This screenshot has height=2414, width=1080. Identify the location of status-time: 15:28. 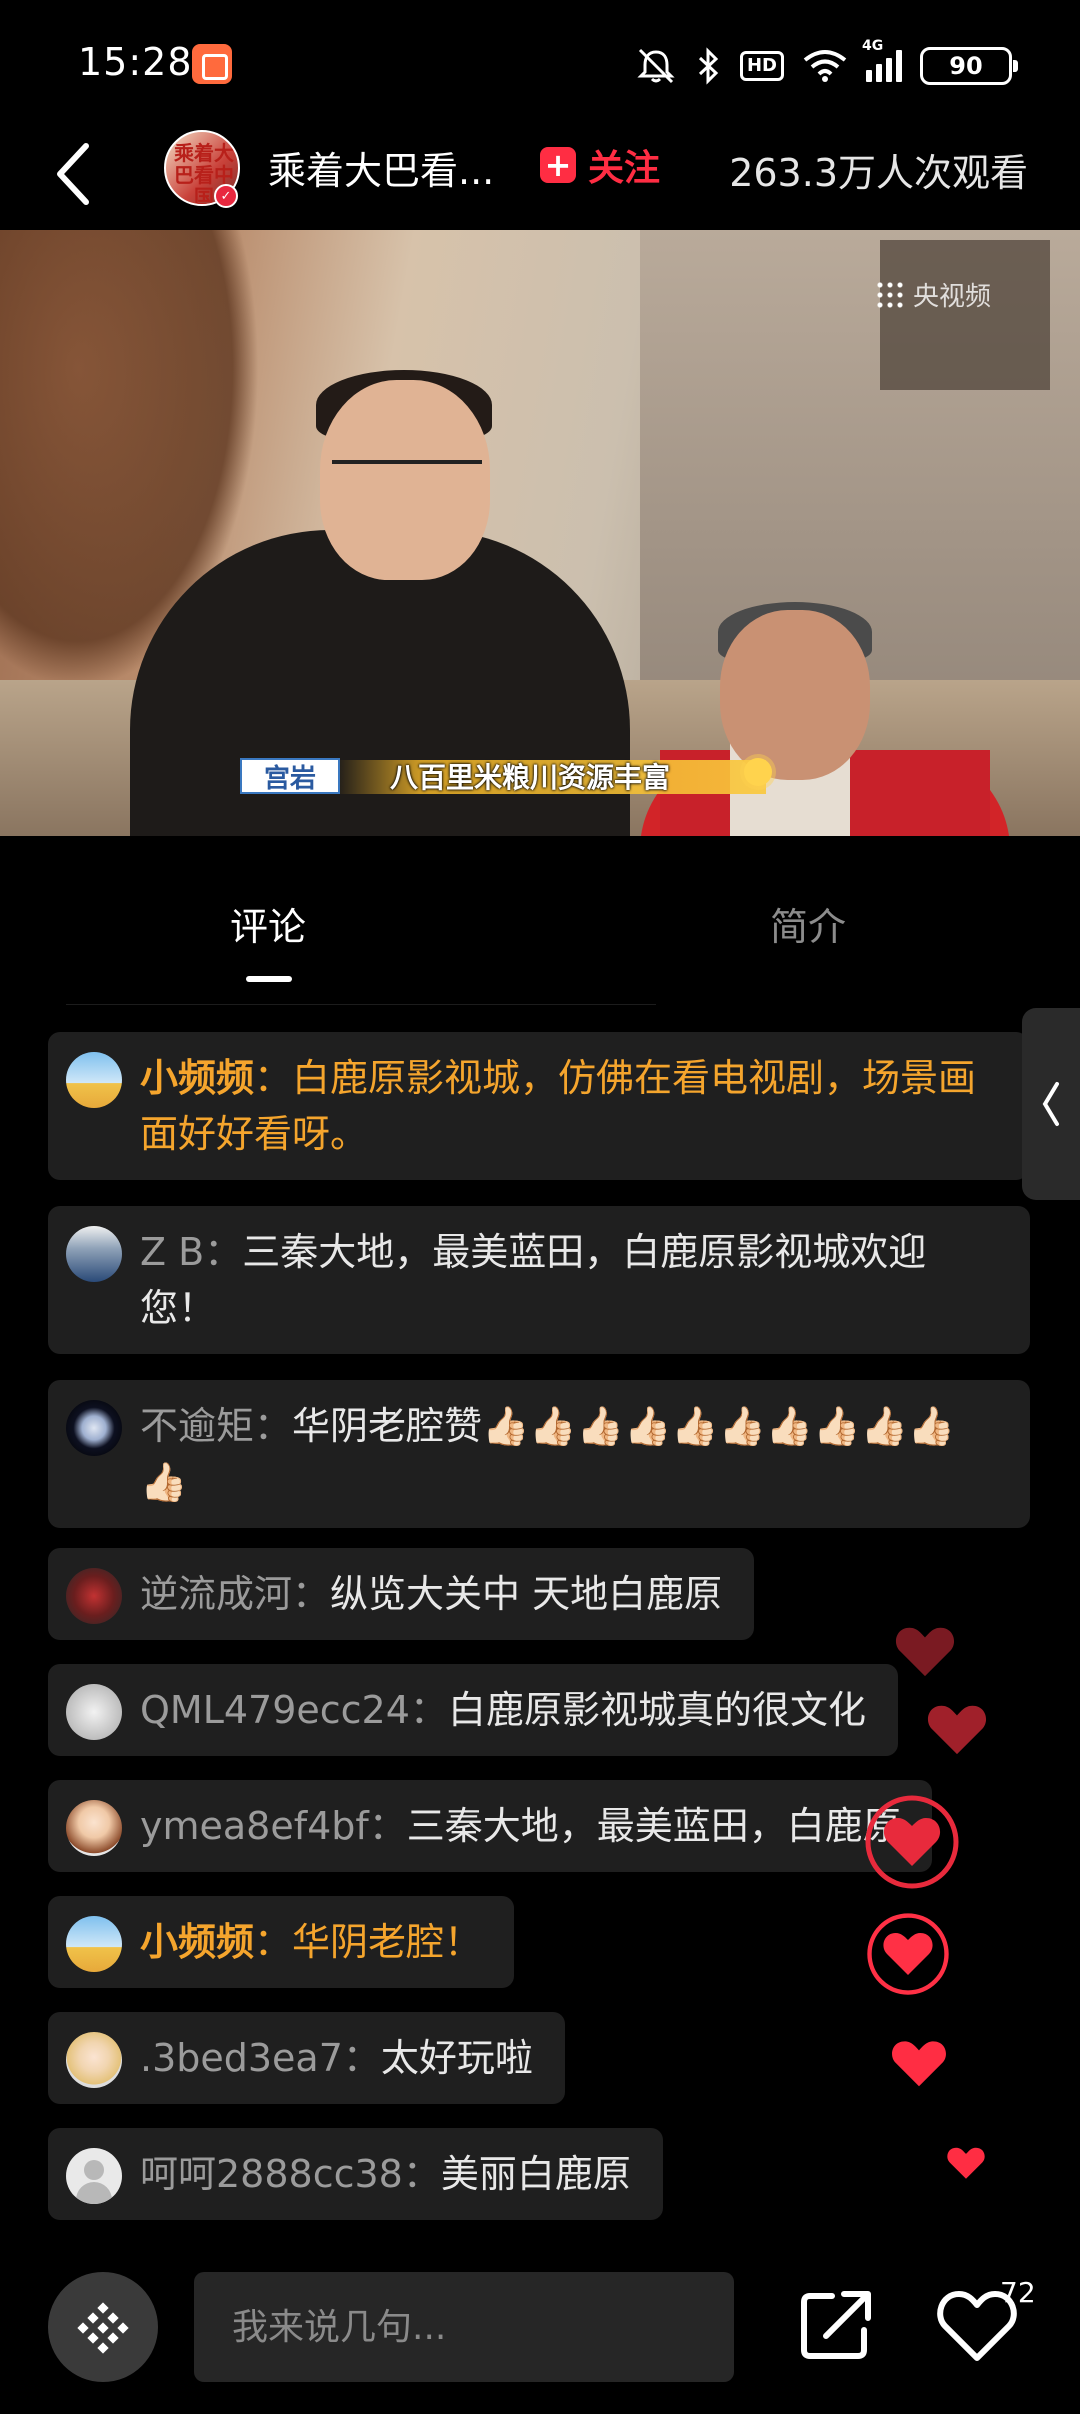
(135, 62).